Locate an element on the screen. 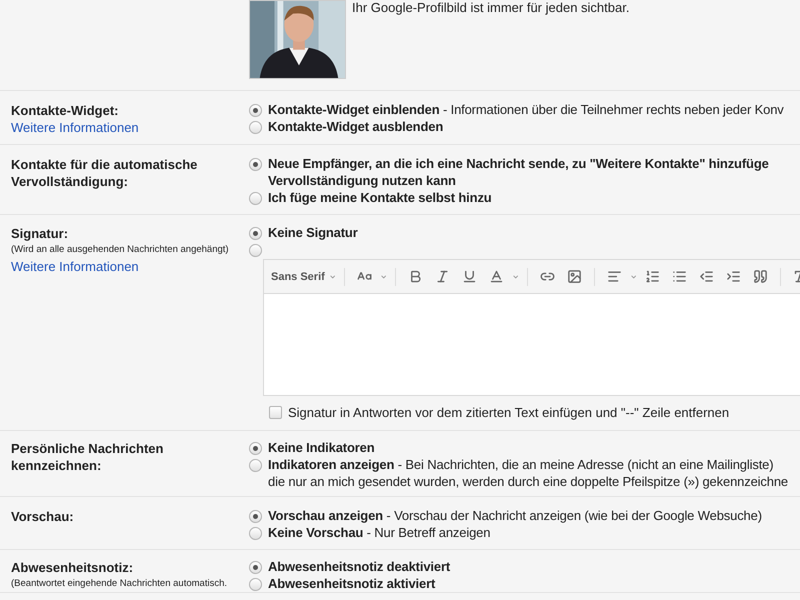 Image resolution: width=800 pixels, height=600 pixels. option-label: Keine Indikatoren is located at coordinates (321, 447).